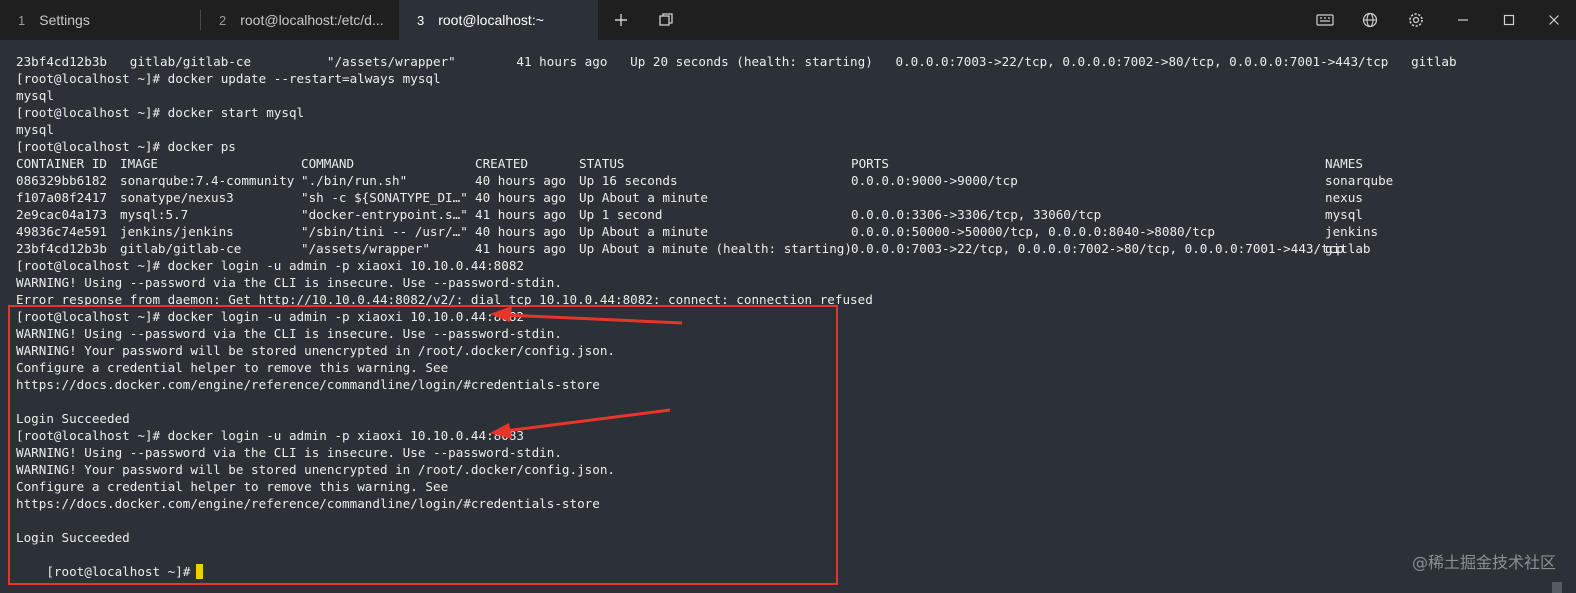 This screenshot has height=593, width=1576. I want to click on ps-cell: 49836c74e591, so click(61, 231).